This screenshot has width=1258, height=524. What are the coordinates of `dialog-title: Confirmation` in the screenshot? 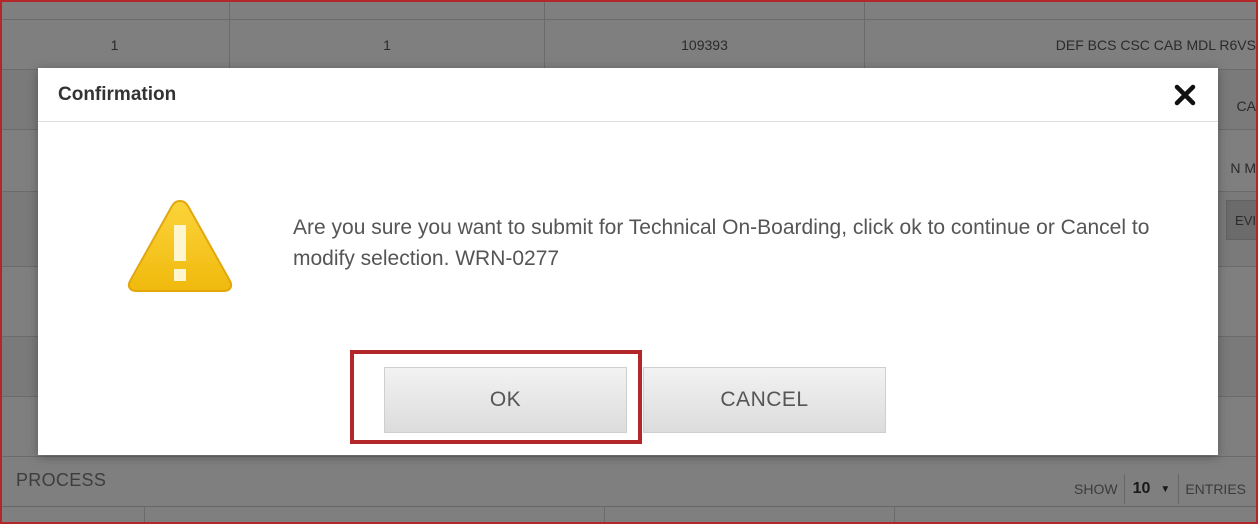 It's located at (117, 94).